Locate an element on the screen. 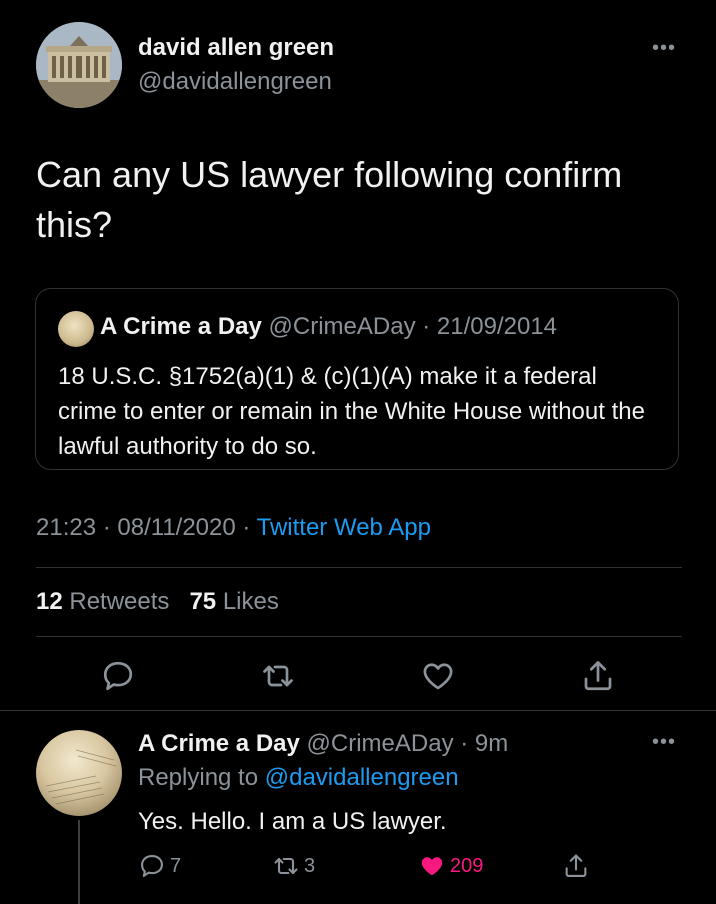 This screenshot has height=904, width=716. reply-retweet-button: 3 is located at coordinates (293, 866).